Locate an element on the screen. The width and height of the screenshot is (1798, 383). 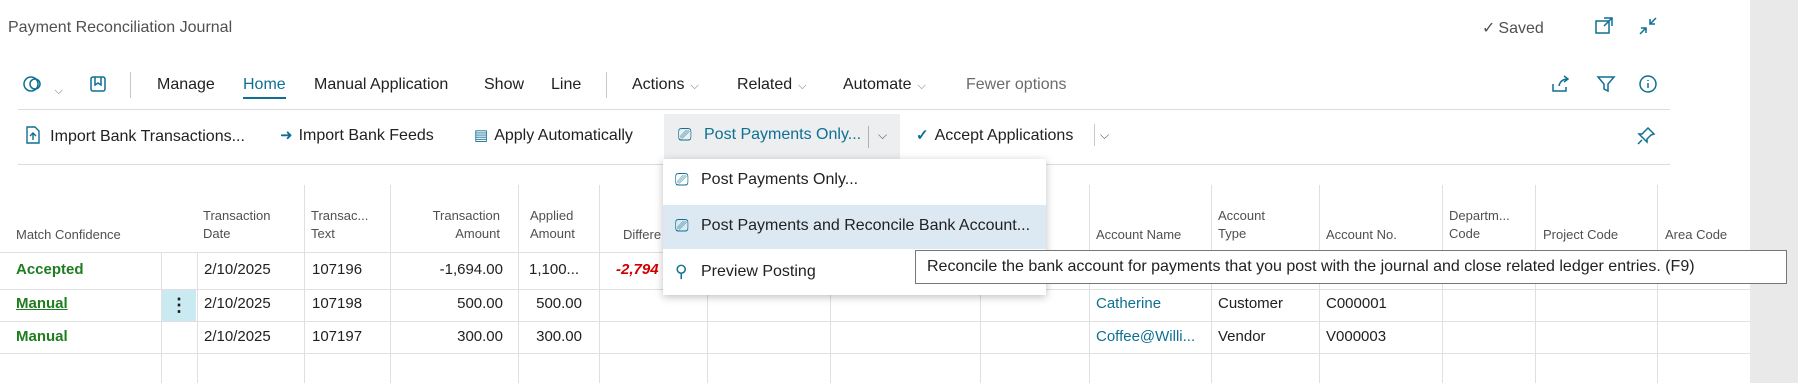
header-account-no: Account No. is located at coordinates (1361, 235).